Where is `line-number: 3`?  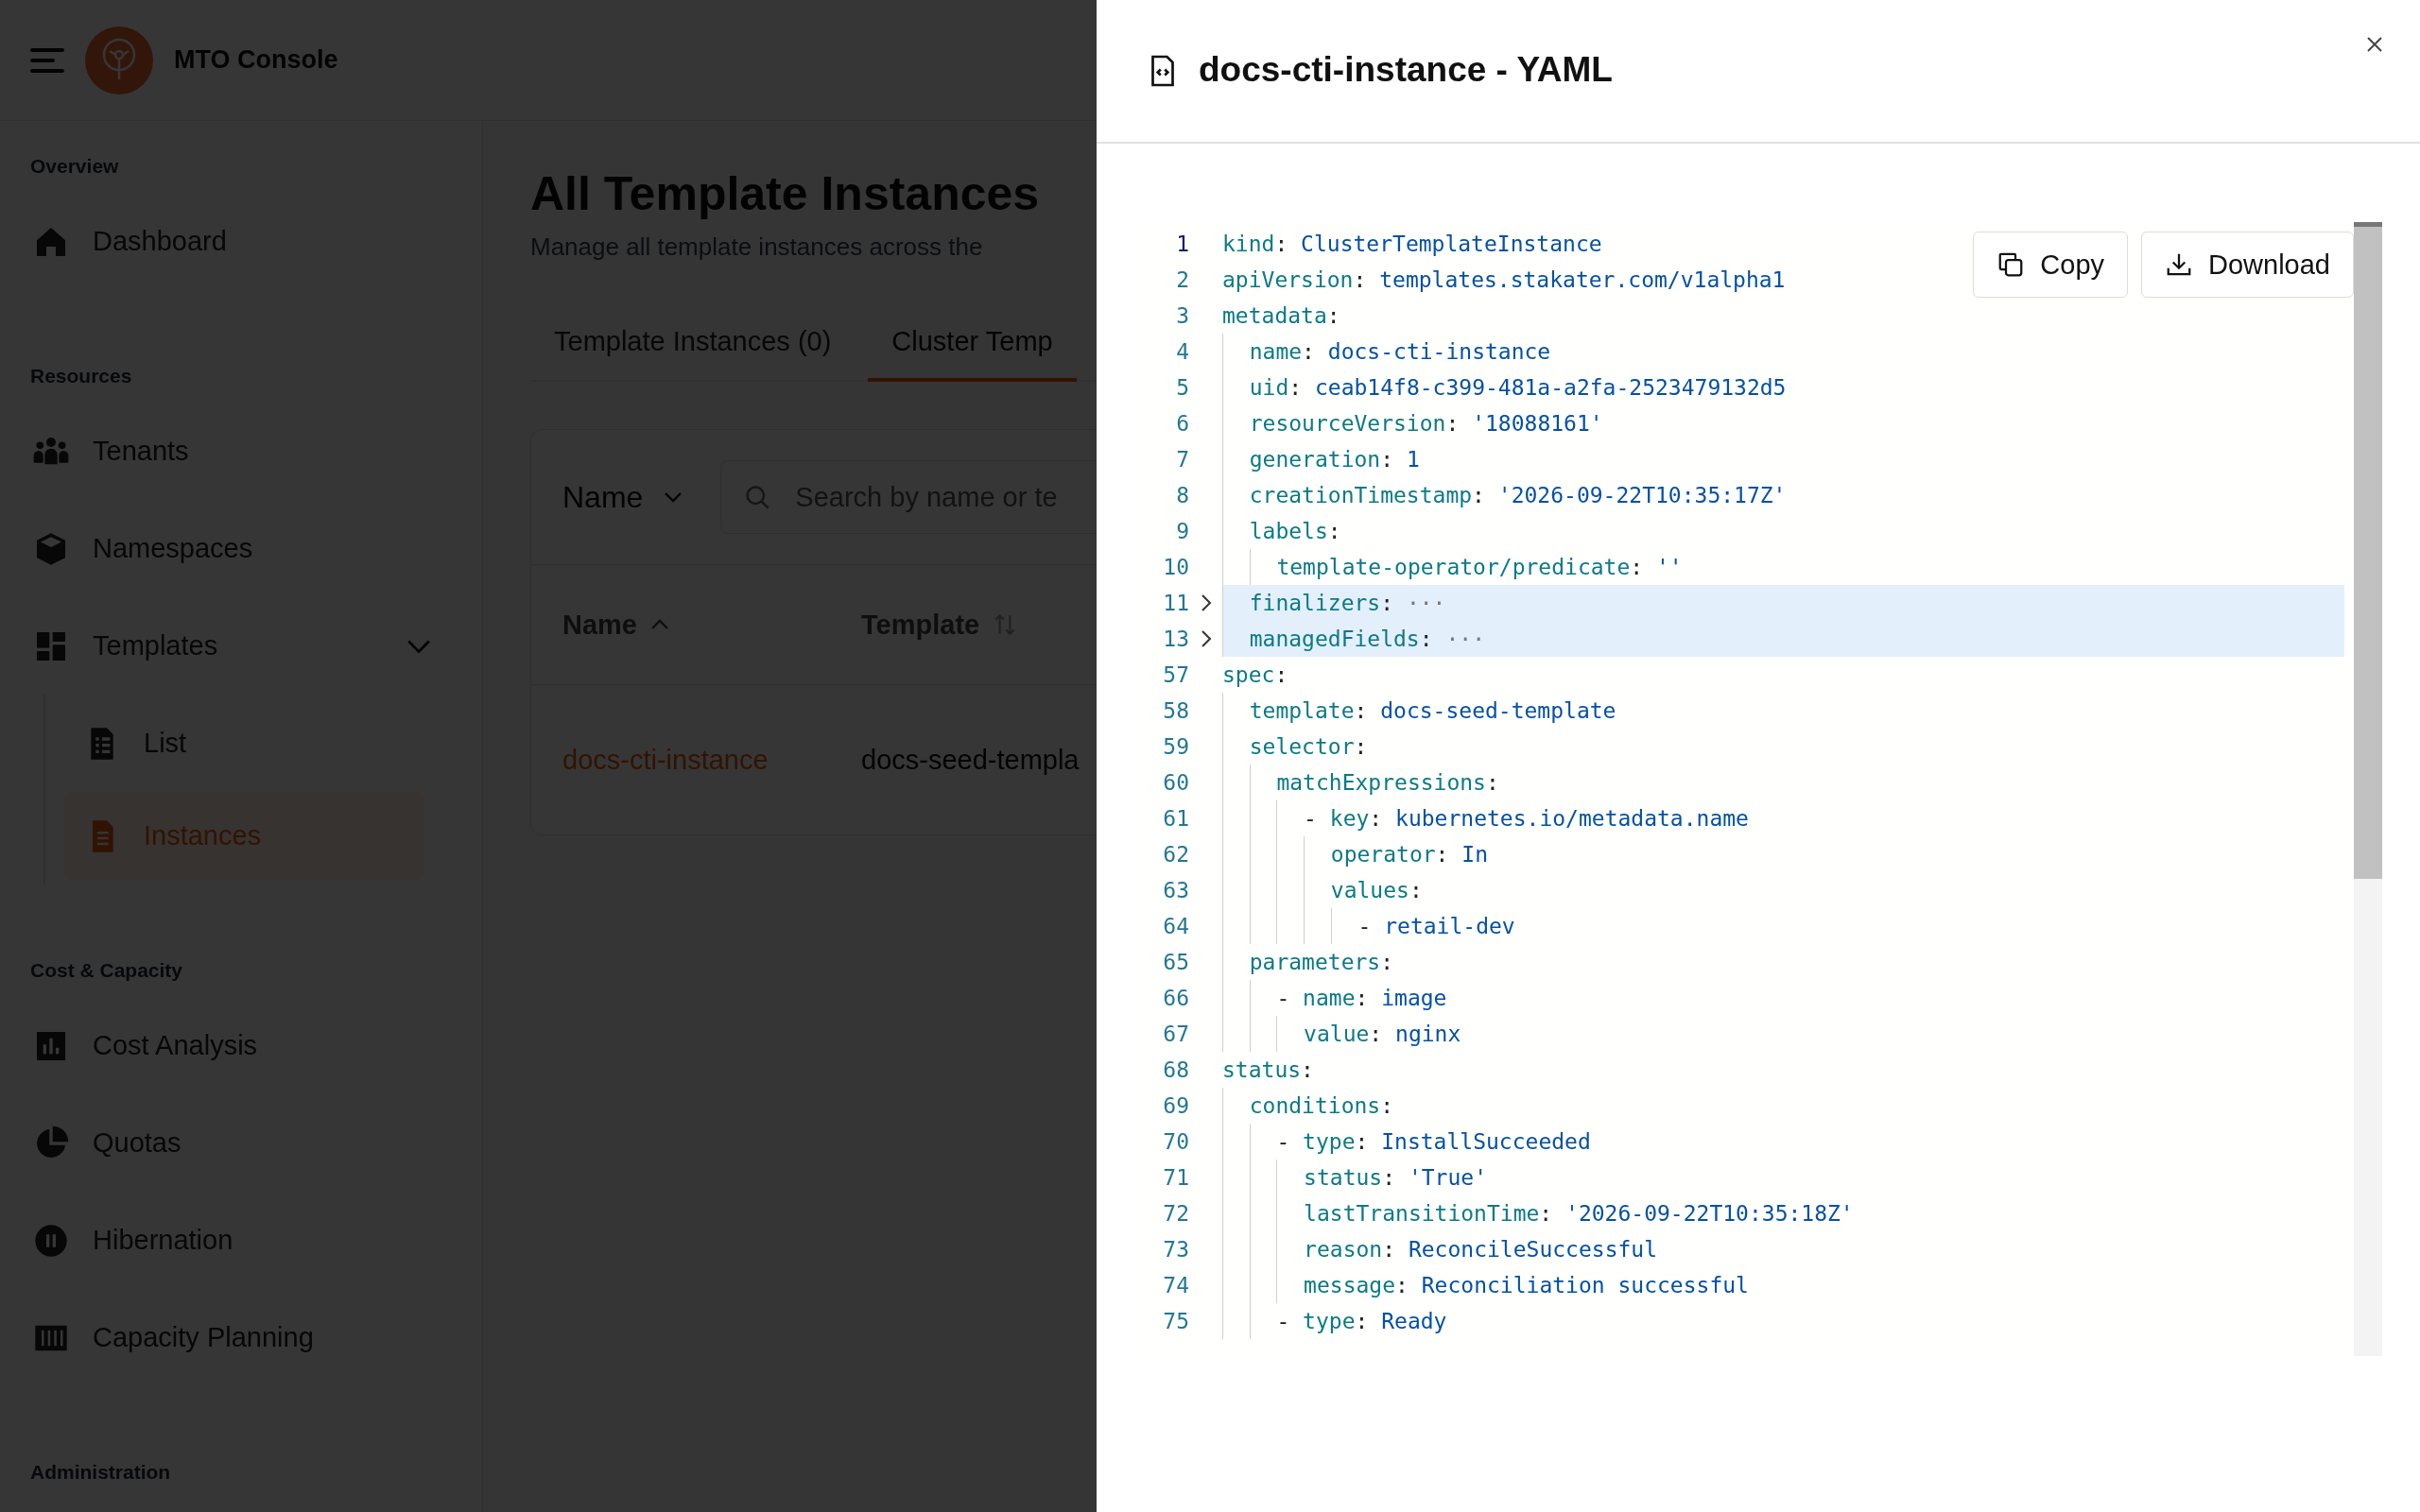
line-number: 3 is located at coordinates (1182, 315).